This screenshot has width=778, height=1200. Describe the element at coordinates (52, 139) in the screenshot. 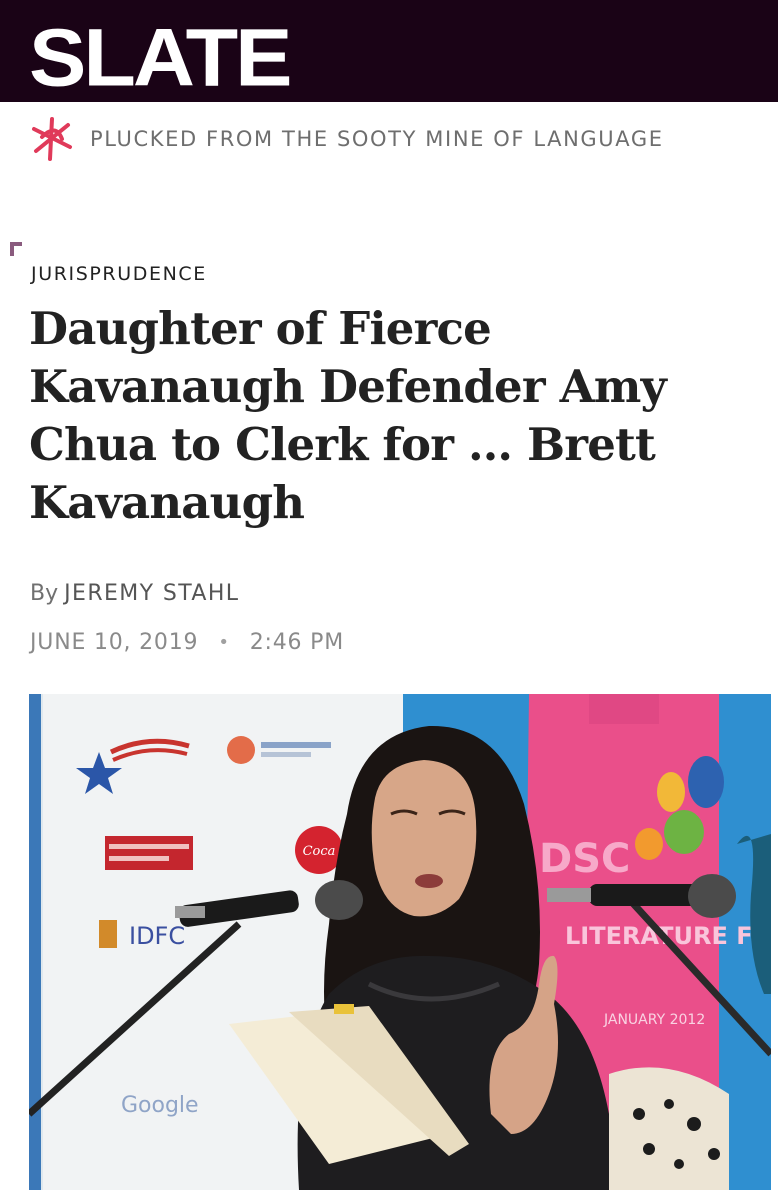

I see `asterisk-star-icon` at that location.